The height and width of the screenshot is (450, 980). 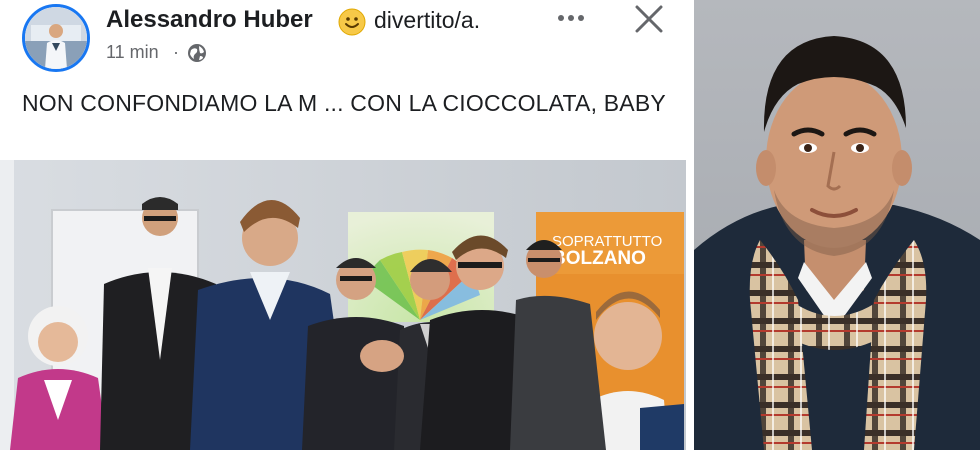 What do you see at coordinates (132, 52) in the screenshot?
I see `post-timestamp: 11 min` at bounding box center [132, 52].